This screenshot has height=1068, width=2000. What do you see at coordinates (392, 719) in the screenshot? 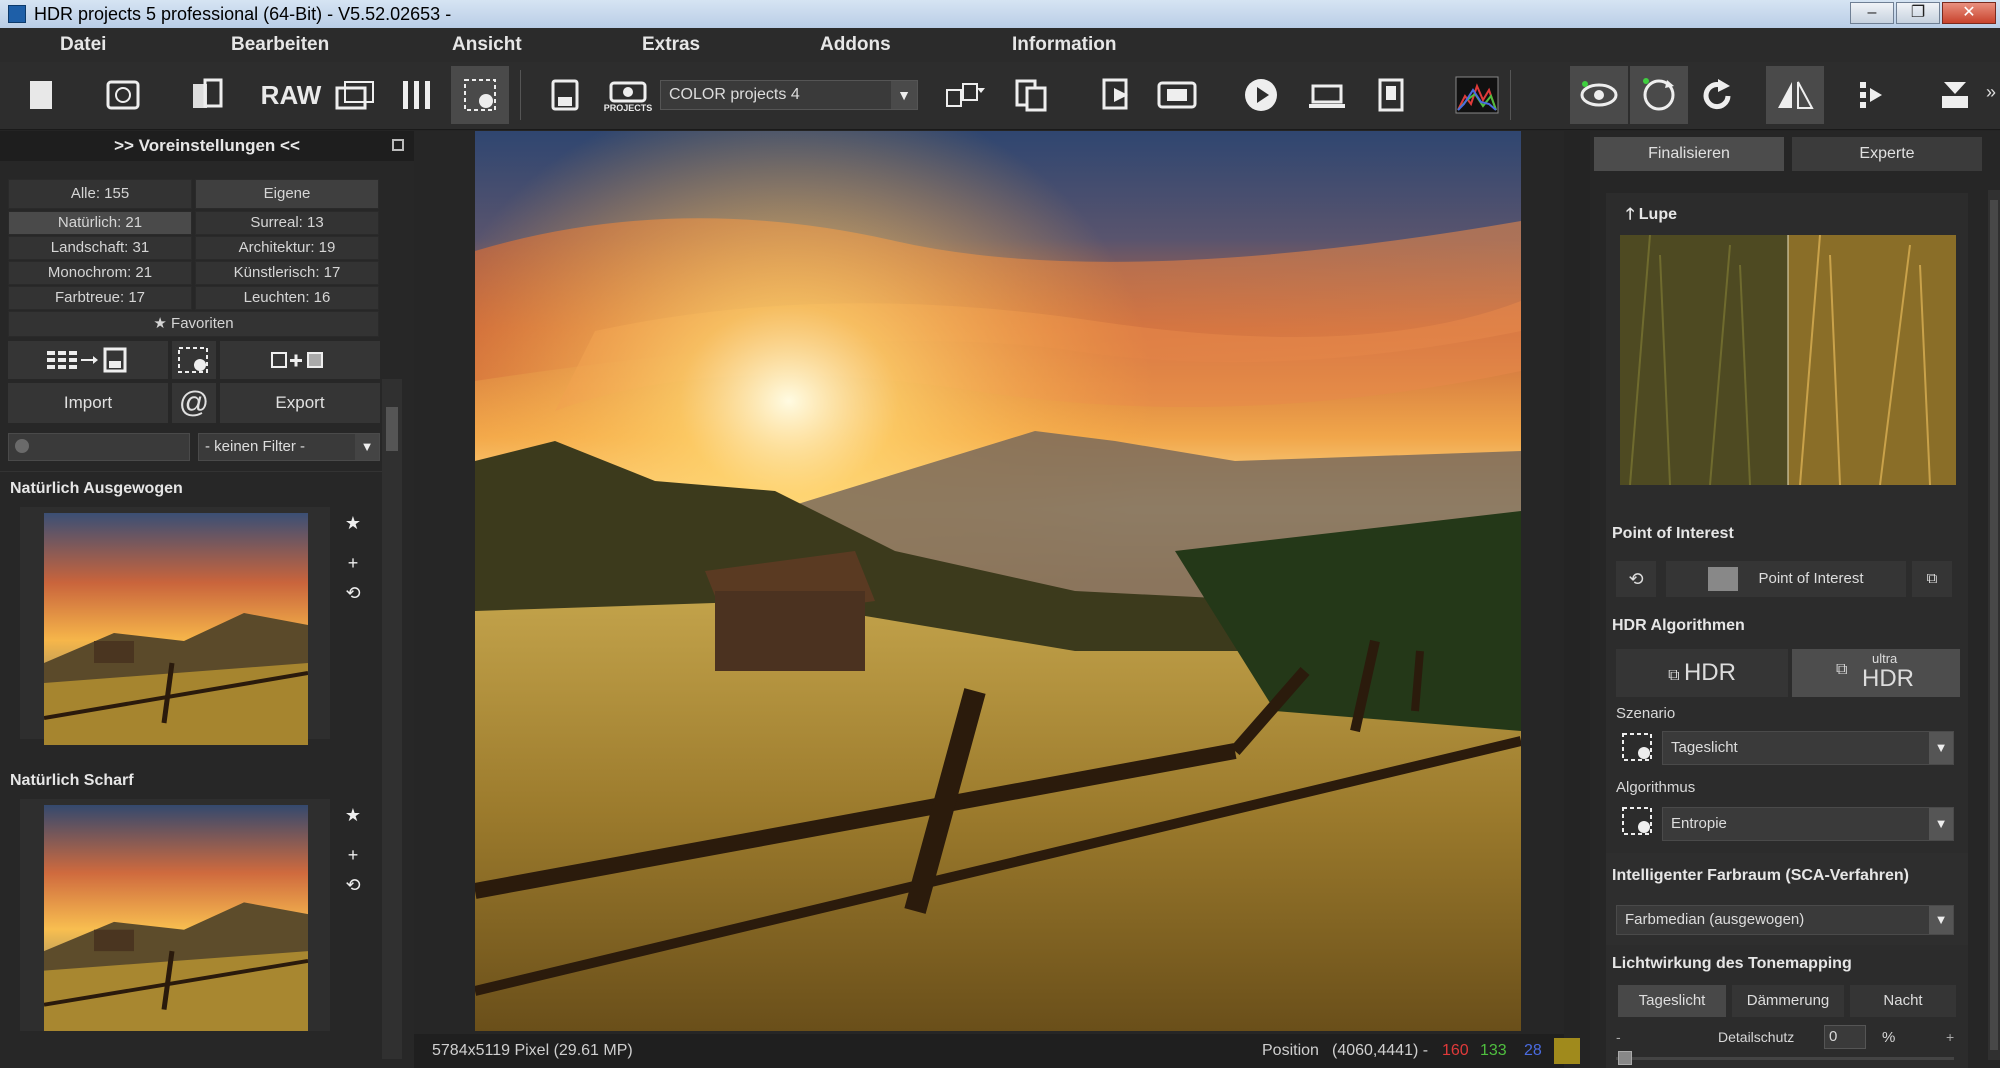
I see `presets-scrollbar` at bounding box center [392, 719].